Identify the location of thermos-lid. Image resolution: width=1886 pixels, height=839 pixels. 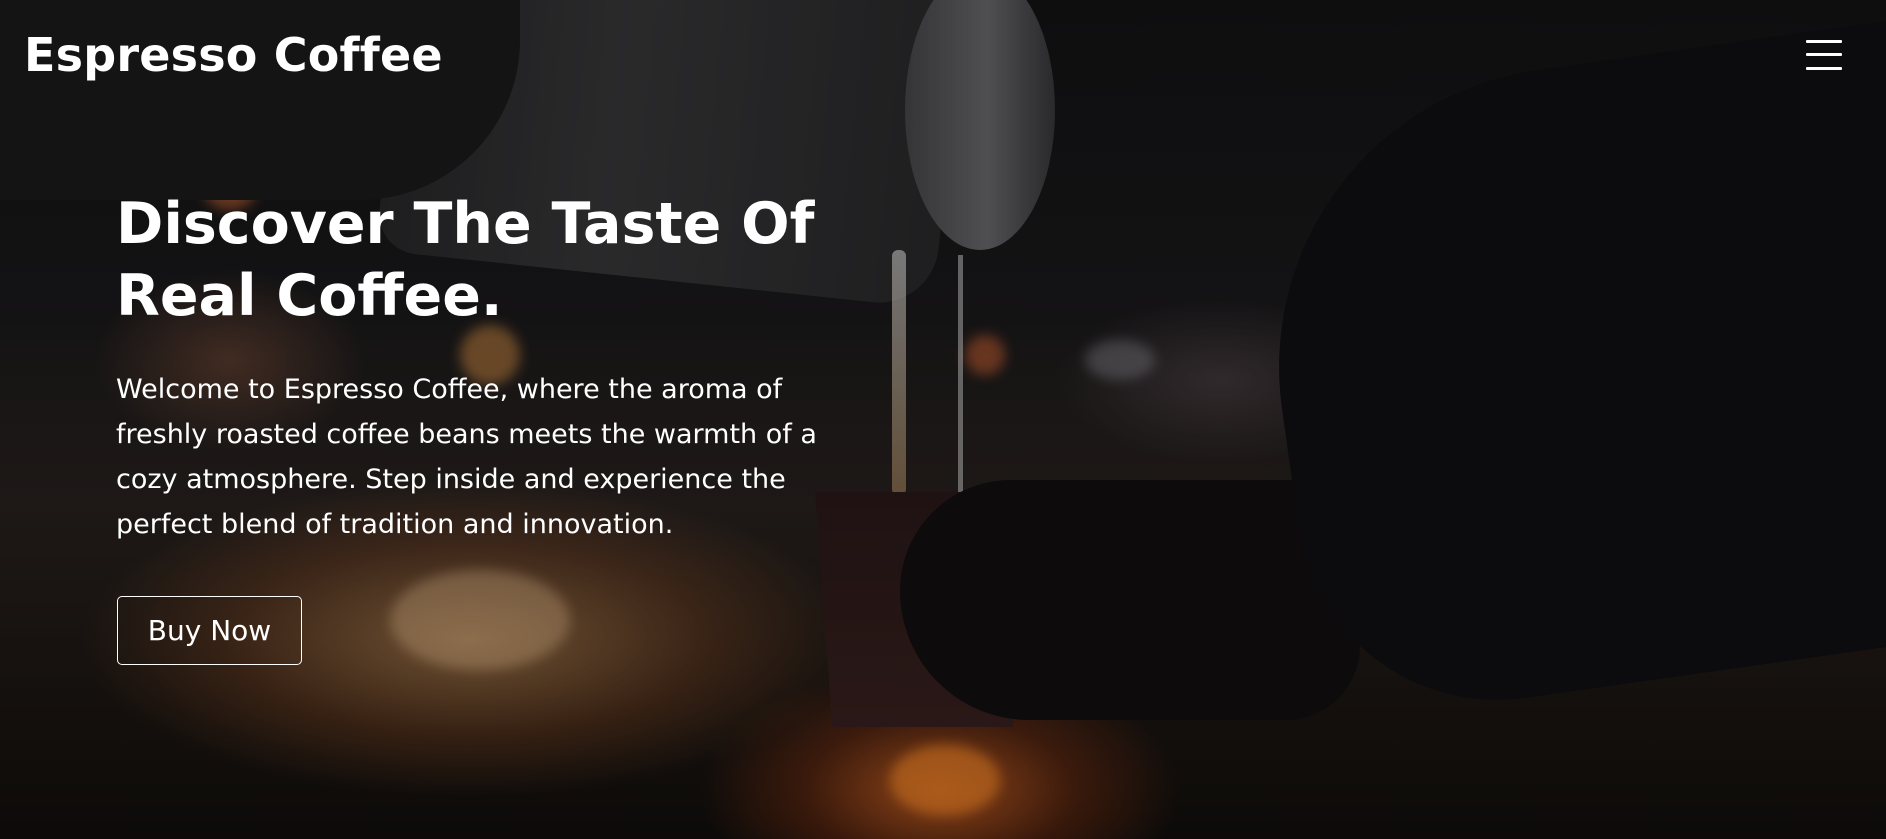
(980, 125).